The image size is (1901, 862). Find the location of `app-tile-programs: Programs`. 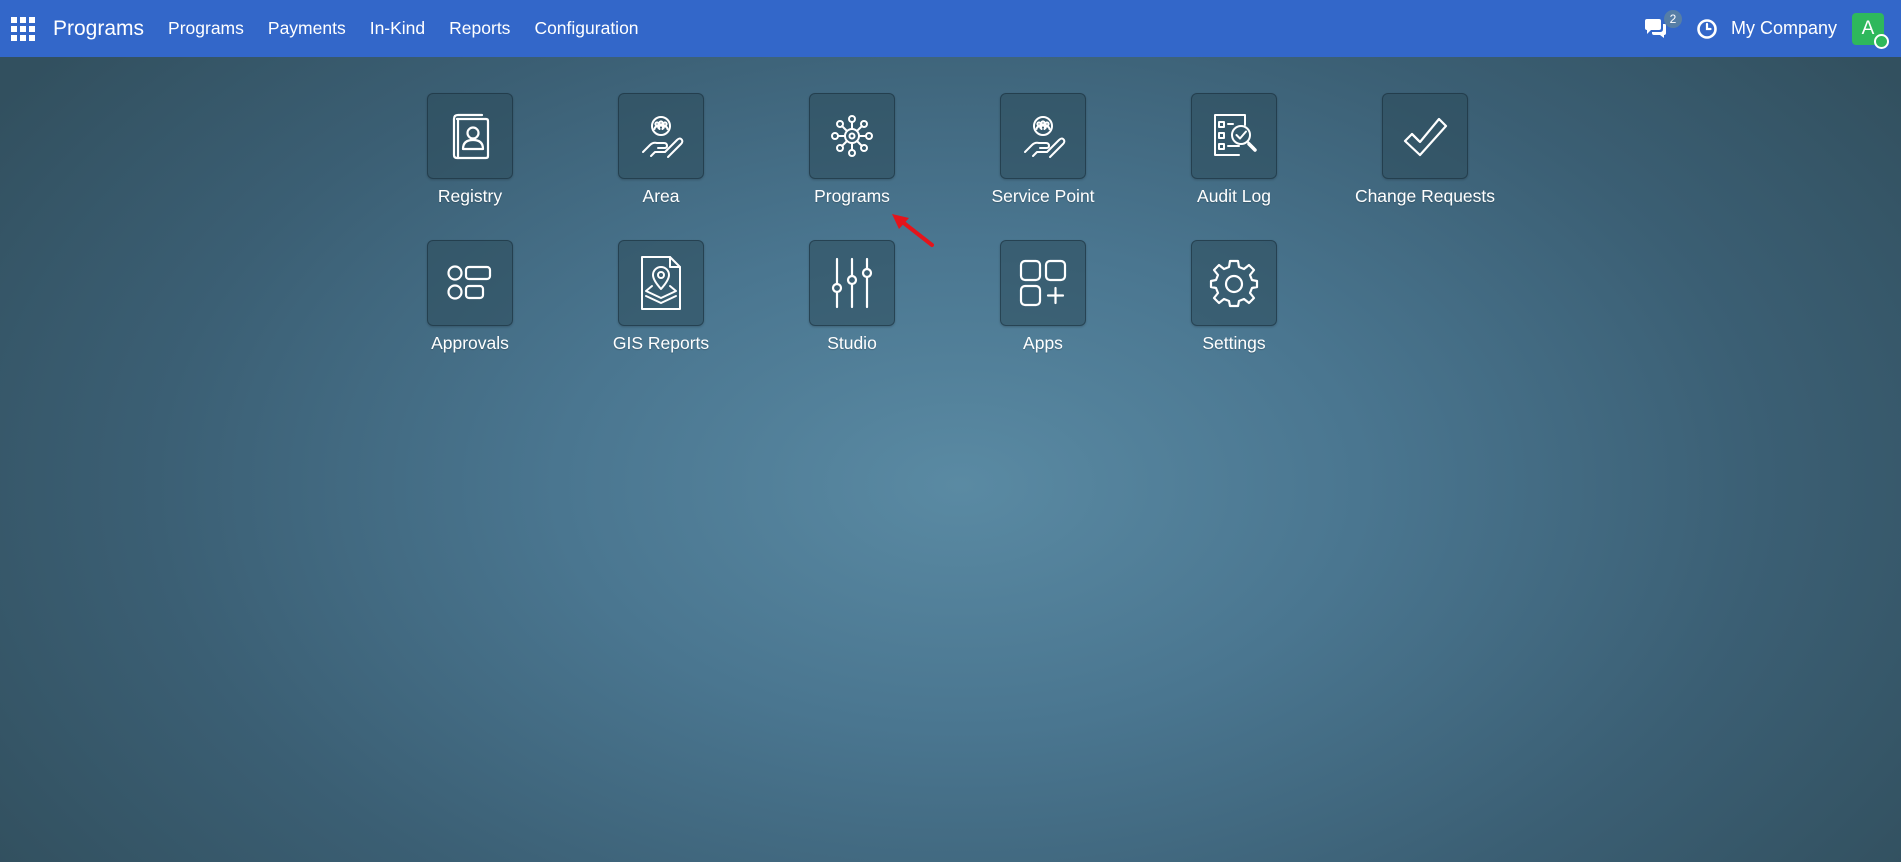

app-tile-programs: Programs is located at coordinates (852, 150).